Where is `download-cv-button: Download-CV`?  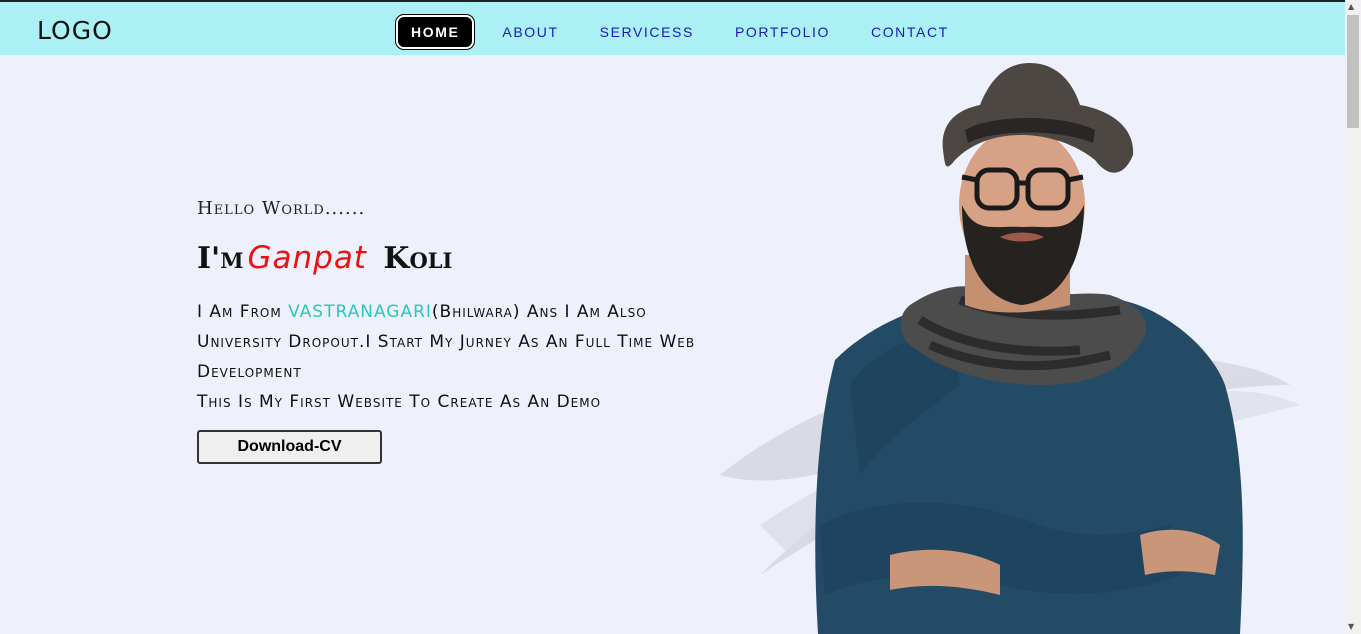
download-cv-button: Download-CV is located at coordinates (289, 447).